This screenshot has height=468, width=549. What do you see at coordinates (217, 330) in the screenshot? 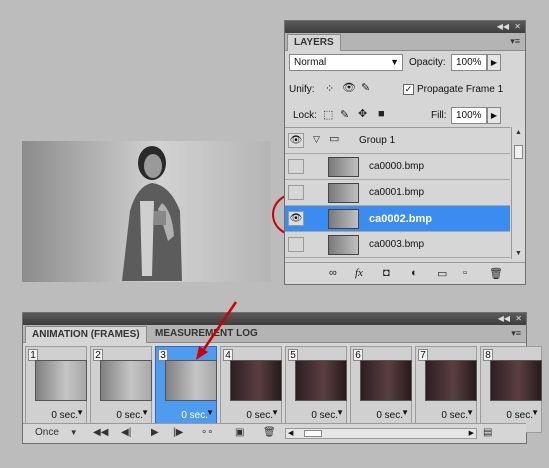
I see `annotation-arrow` at bounding box center [217, 330].